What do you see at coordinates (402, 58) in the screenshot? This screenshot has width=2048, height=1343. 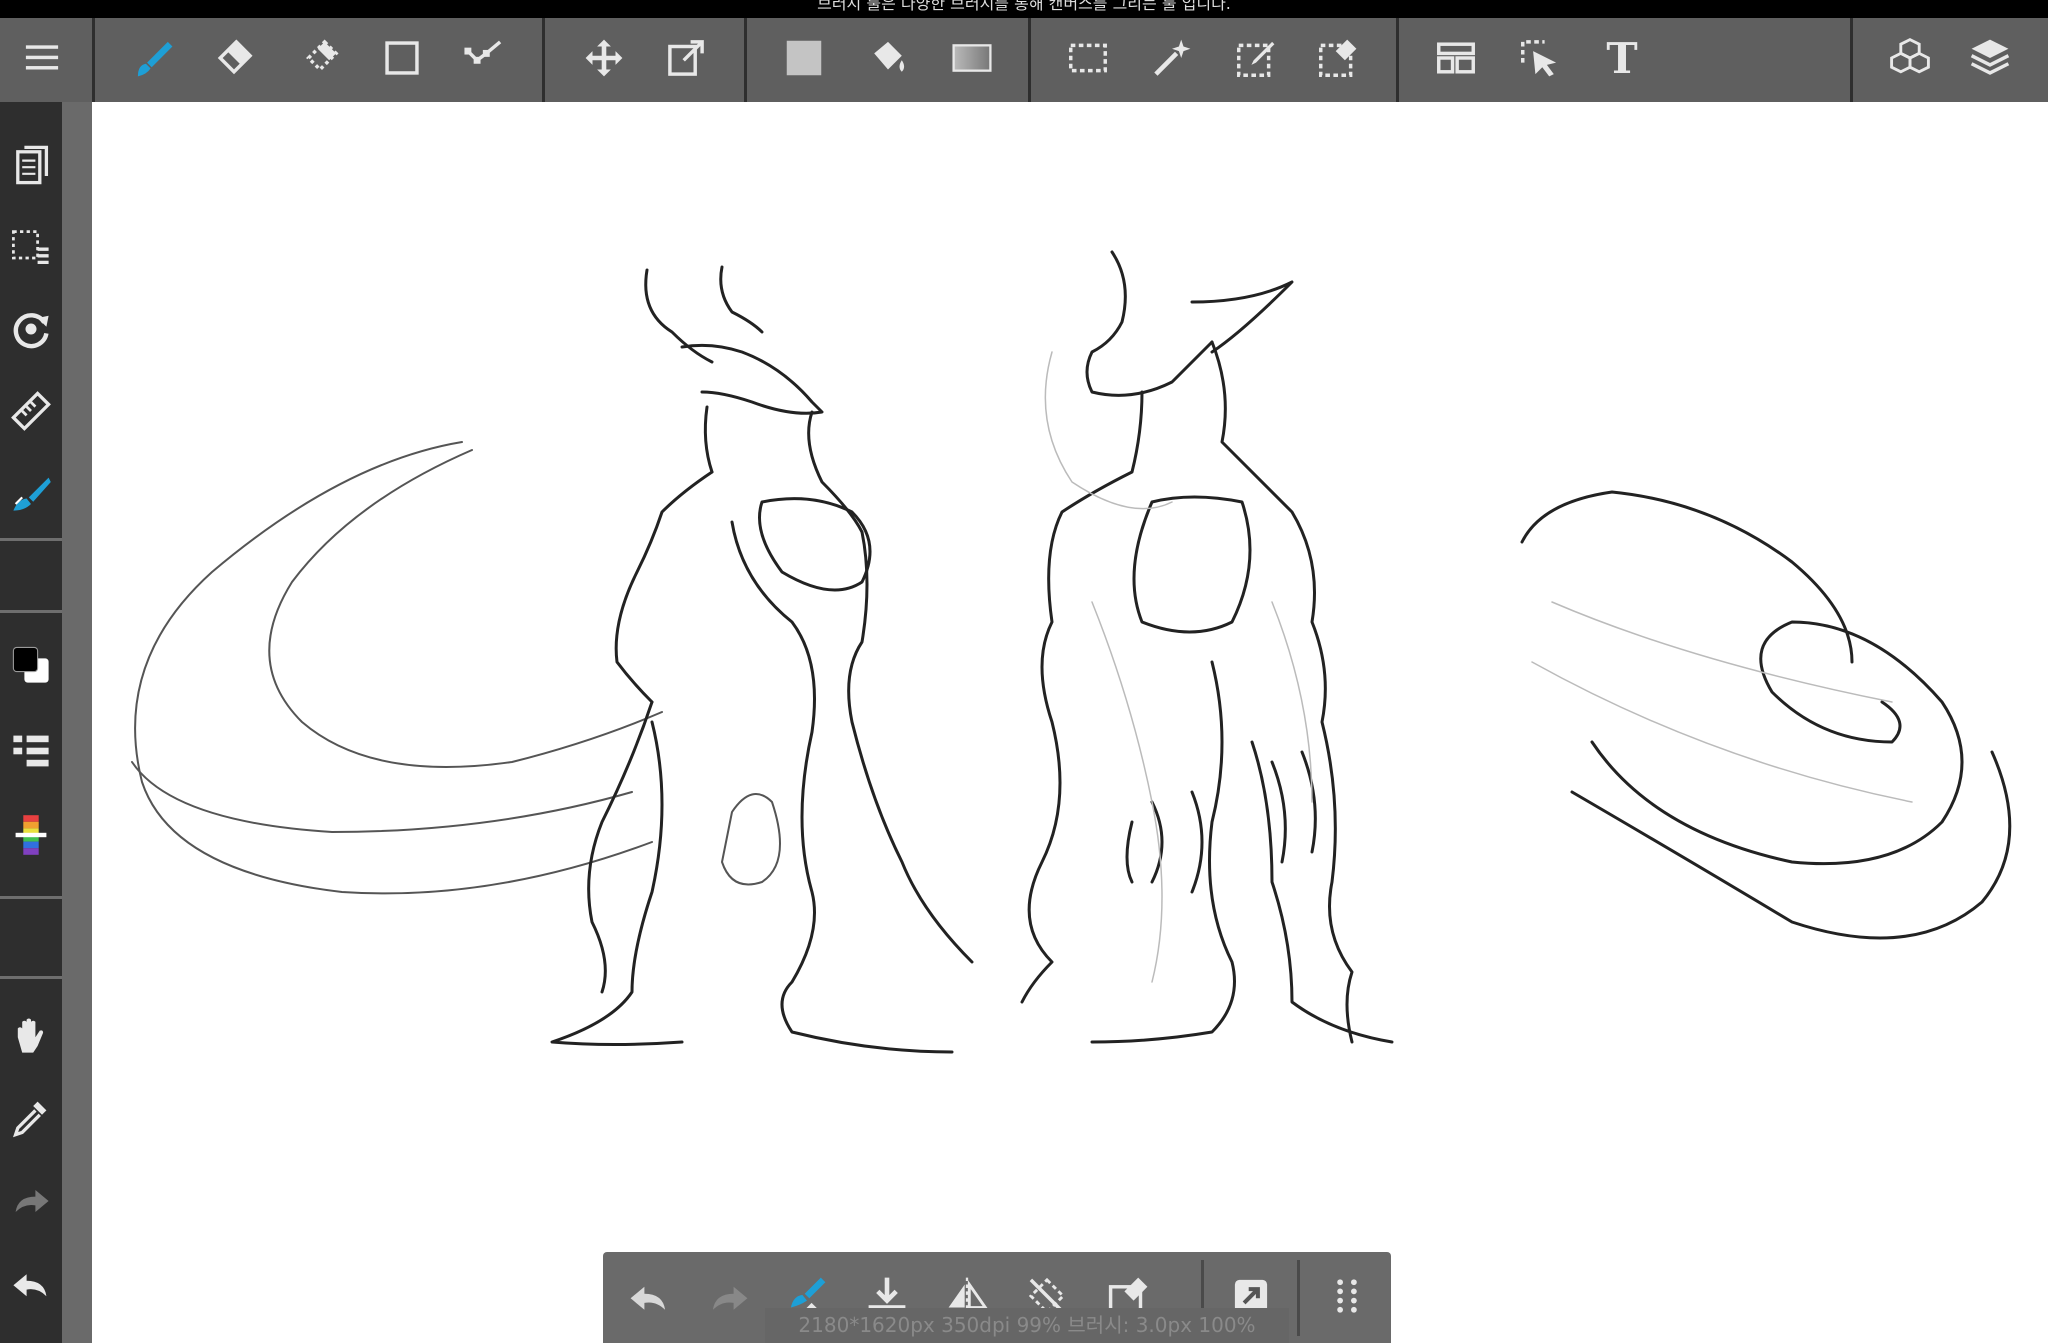 I see `rectangle-shape-icon` at bounding box center [402, 58].